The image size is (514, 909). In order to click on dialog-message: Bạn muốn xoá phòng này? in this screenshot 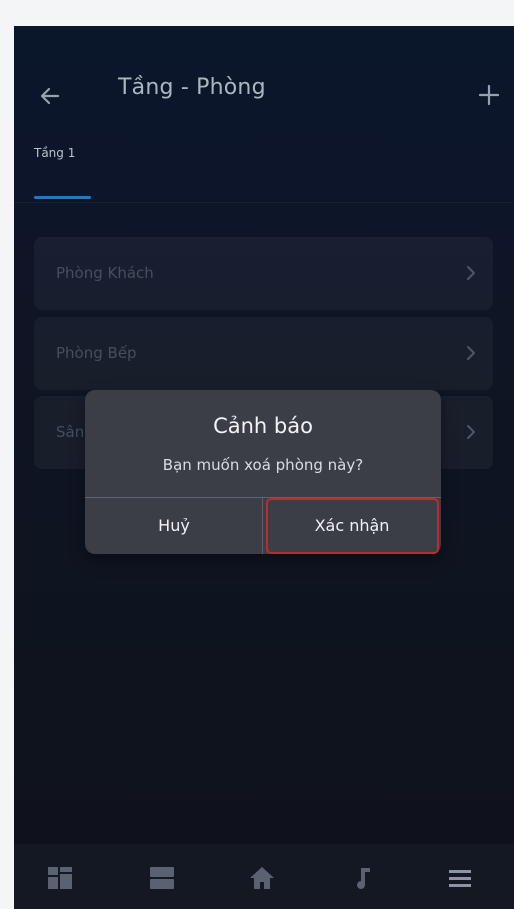, I will do `click(263, 465)`.